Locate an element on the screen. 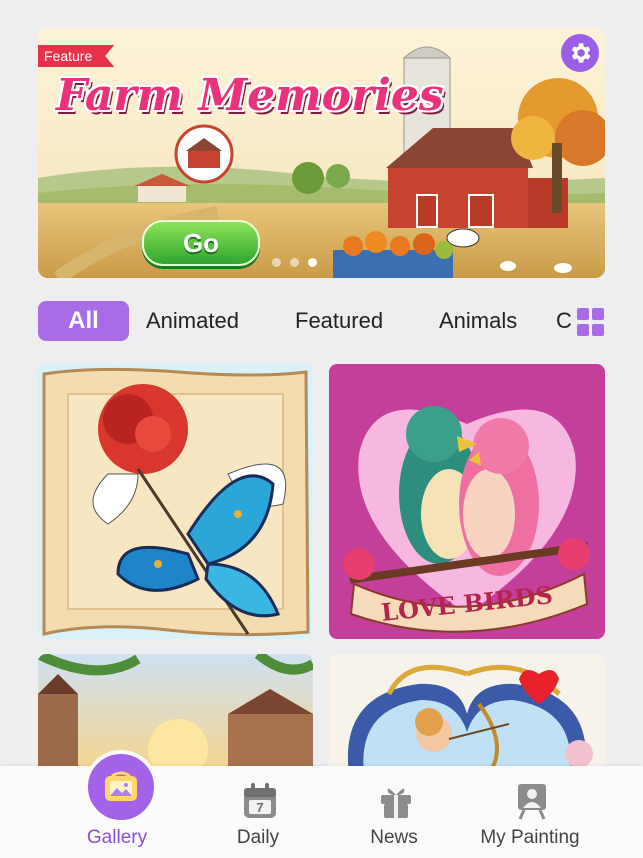  gear-icon is located at coordinates (581, 53).